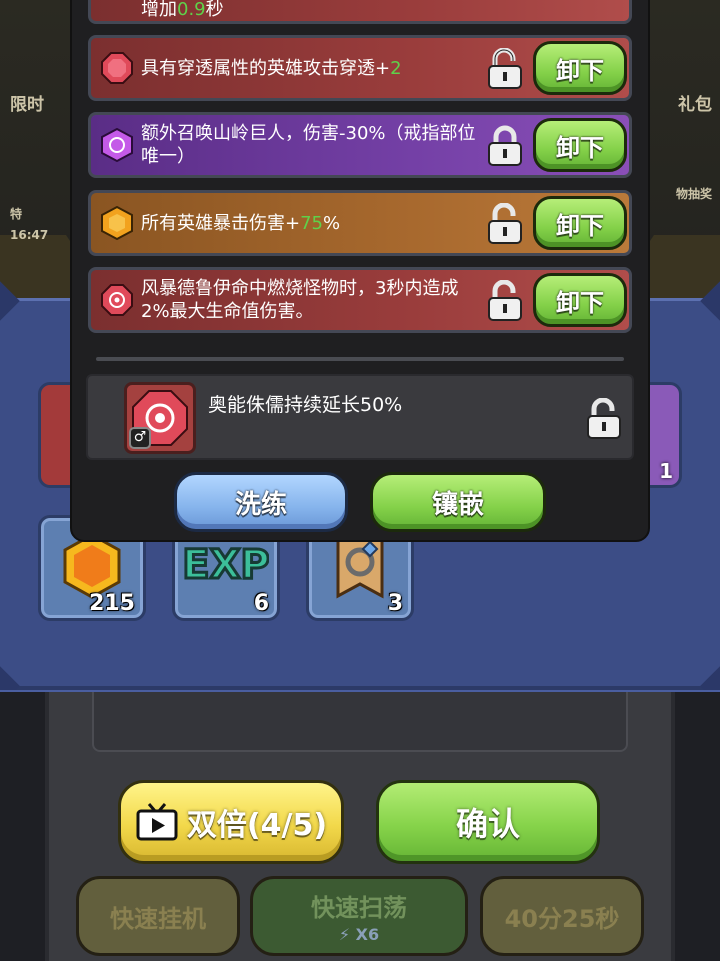  I want to click on double-reward-label: 双倍(4/5), so click(257, 825).